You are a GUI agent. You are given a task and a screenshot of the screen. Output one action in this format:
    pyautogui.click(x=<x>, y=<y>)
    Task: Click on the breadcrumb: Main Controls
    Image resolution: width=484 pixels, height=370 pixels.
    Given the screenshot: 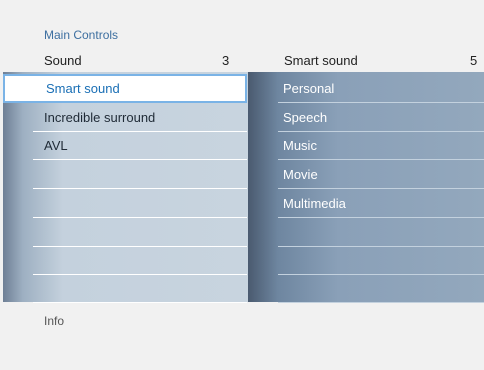 What is the action you would take?
    pyautogui.click(x=81, y=35)
    